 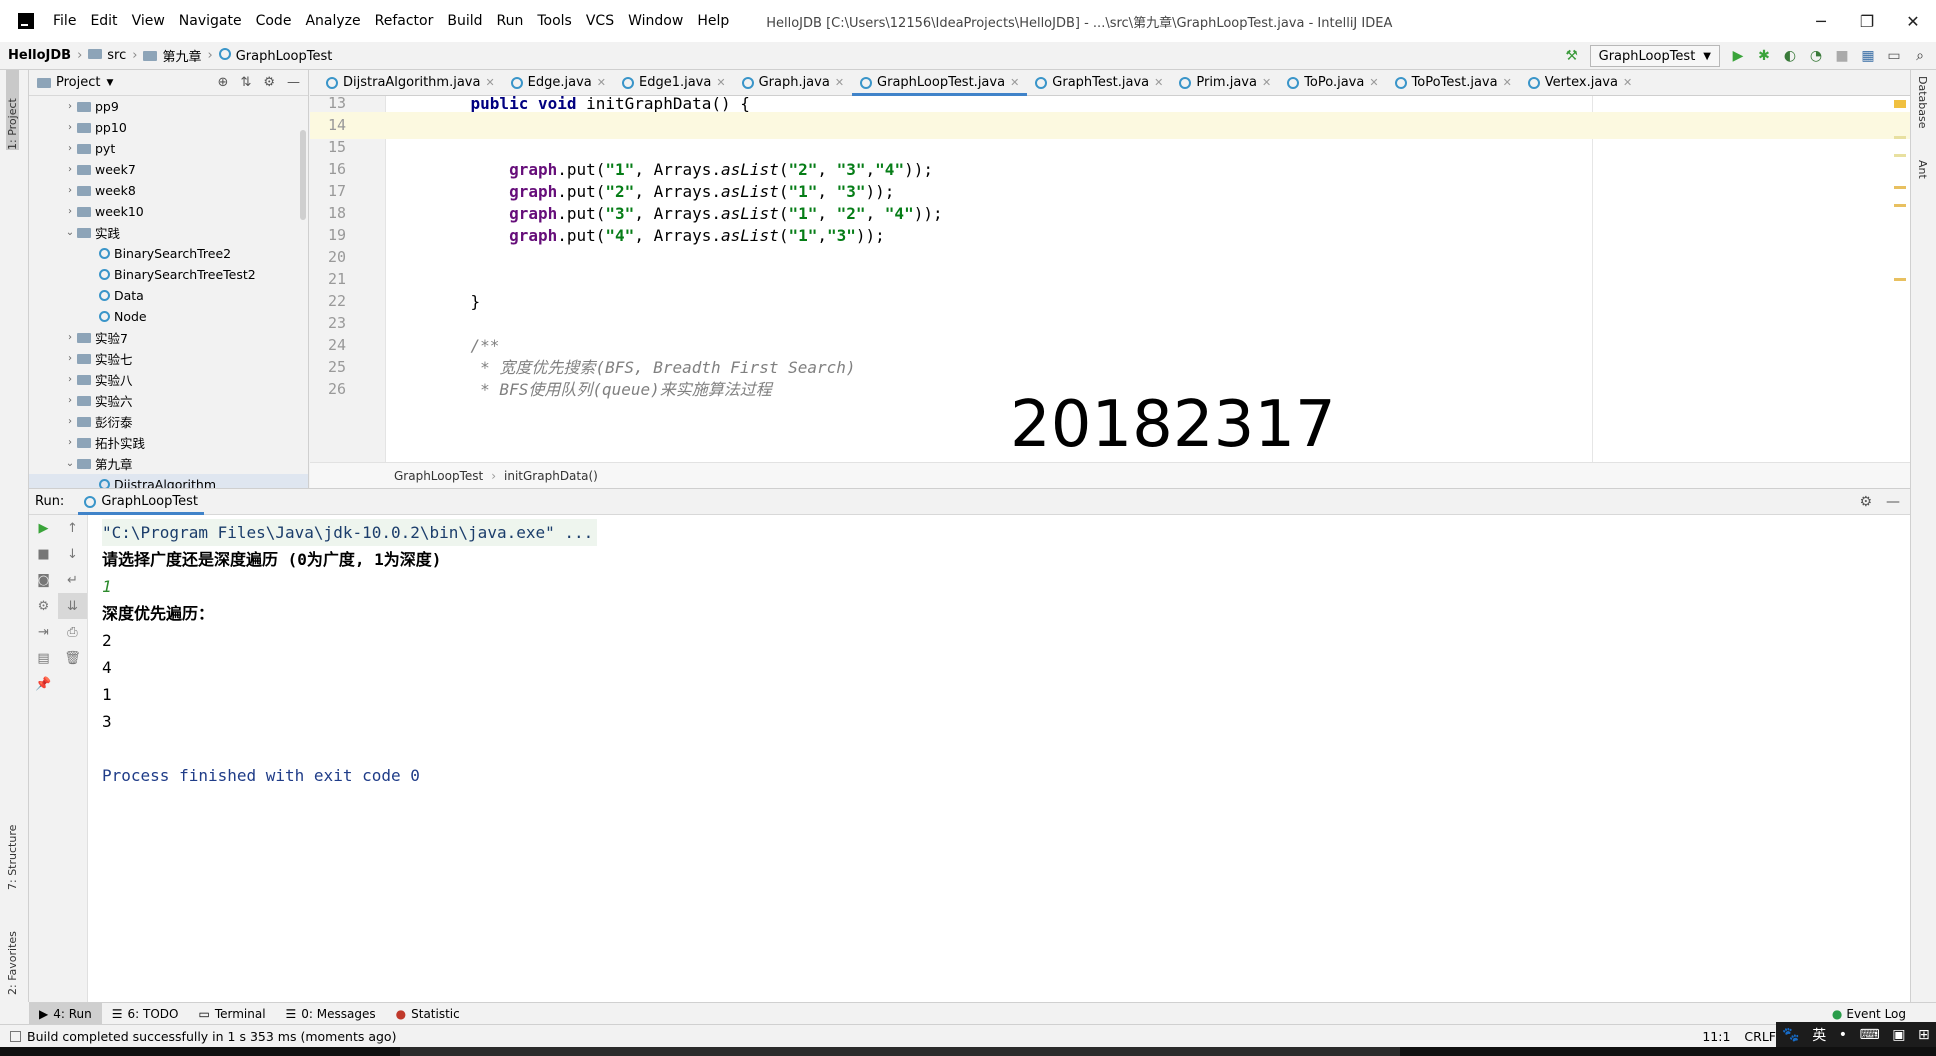 What do you see at coordinates (43, 606) in the screenshot?
I see `settings-icon: ⚙` at bounding box center [43, 606].